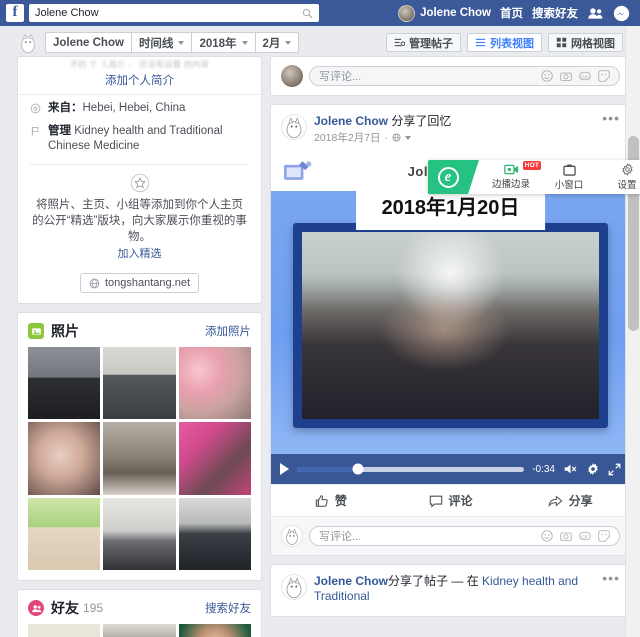 This screenshot has height=637, width=640. Describe the element at coordinates (621, 13) in the screenshot. I see `messenger-icon` at that location.